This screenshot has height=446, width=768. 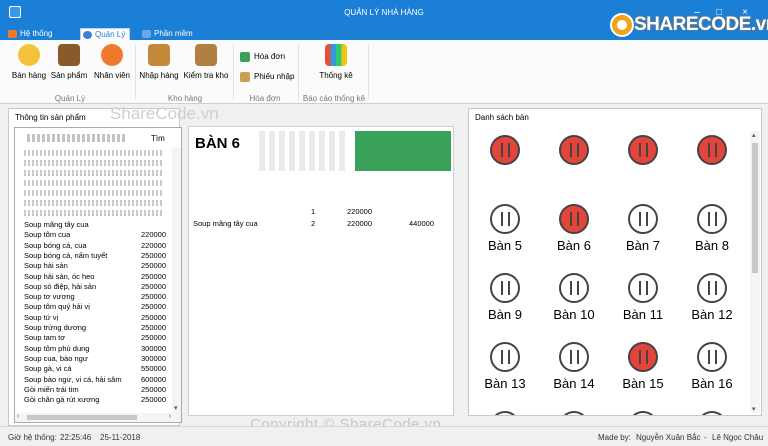 I want to click on list-item: Gỏi miến trái tim 250000, so click(x=94, y=390).